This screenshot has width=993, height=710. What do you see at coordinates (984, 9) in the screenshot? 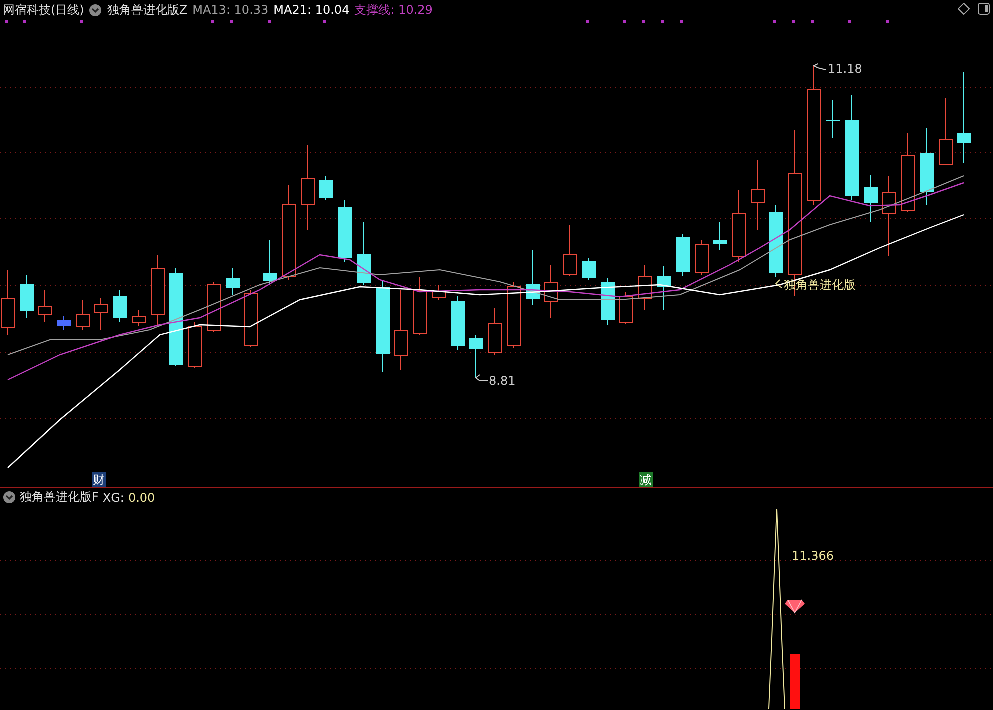
I see `panel-toggle-icon` at bounding box center [984, 9].